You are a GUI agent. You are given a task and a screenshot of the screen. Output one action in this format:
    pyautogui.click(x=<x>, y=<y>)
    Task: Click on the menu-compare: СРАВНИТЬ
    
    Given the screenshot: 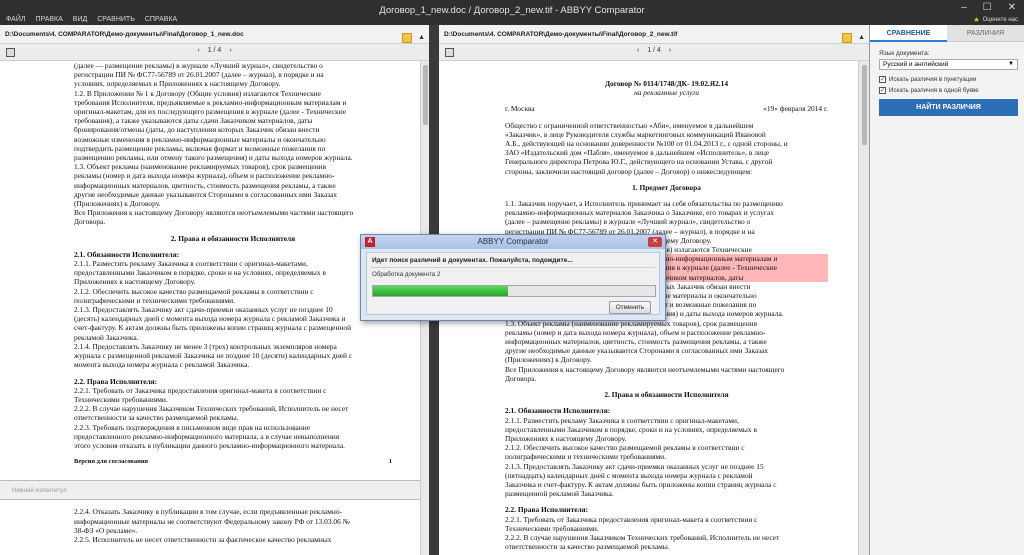 What is the action you would take?
    pyautogui.click(x=116, y=19)
    